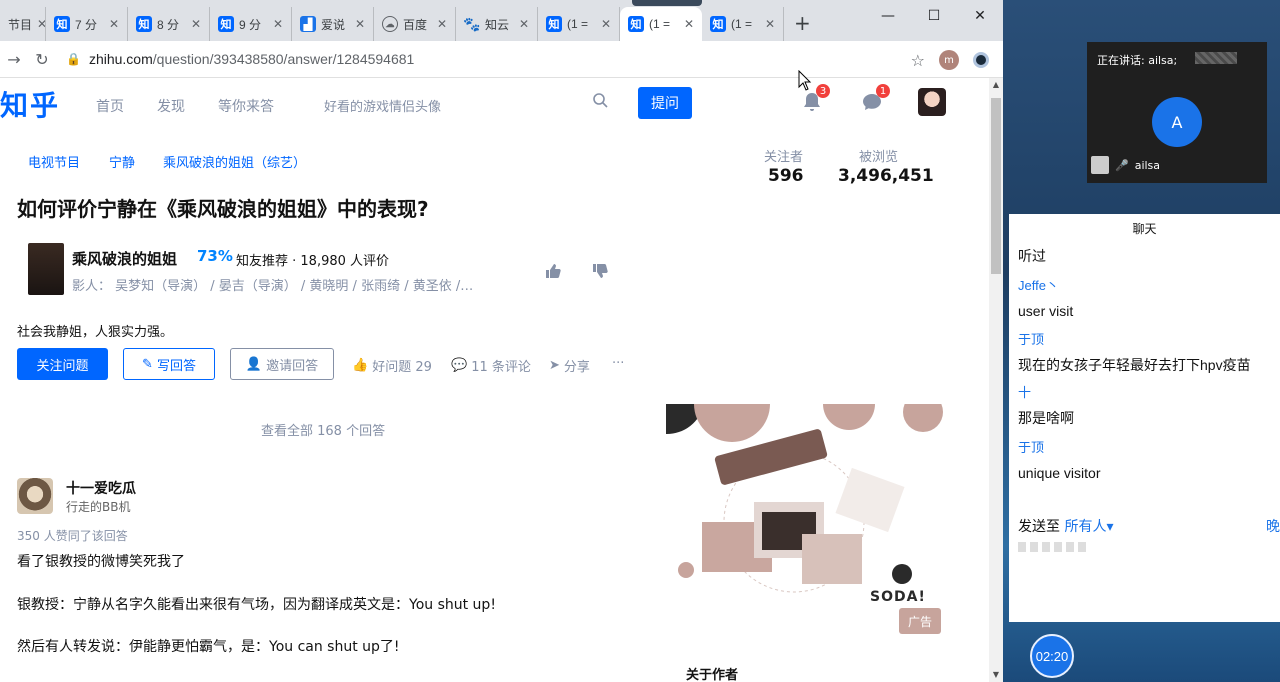 This screenshot has height=682, width=1280. What do you see at coordinates (1137, 60) in the screenshot?
I see `speaking-indicator: 正在讲话: ailsa;` at bounding box center [1137, 60].